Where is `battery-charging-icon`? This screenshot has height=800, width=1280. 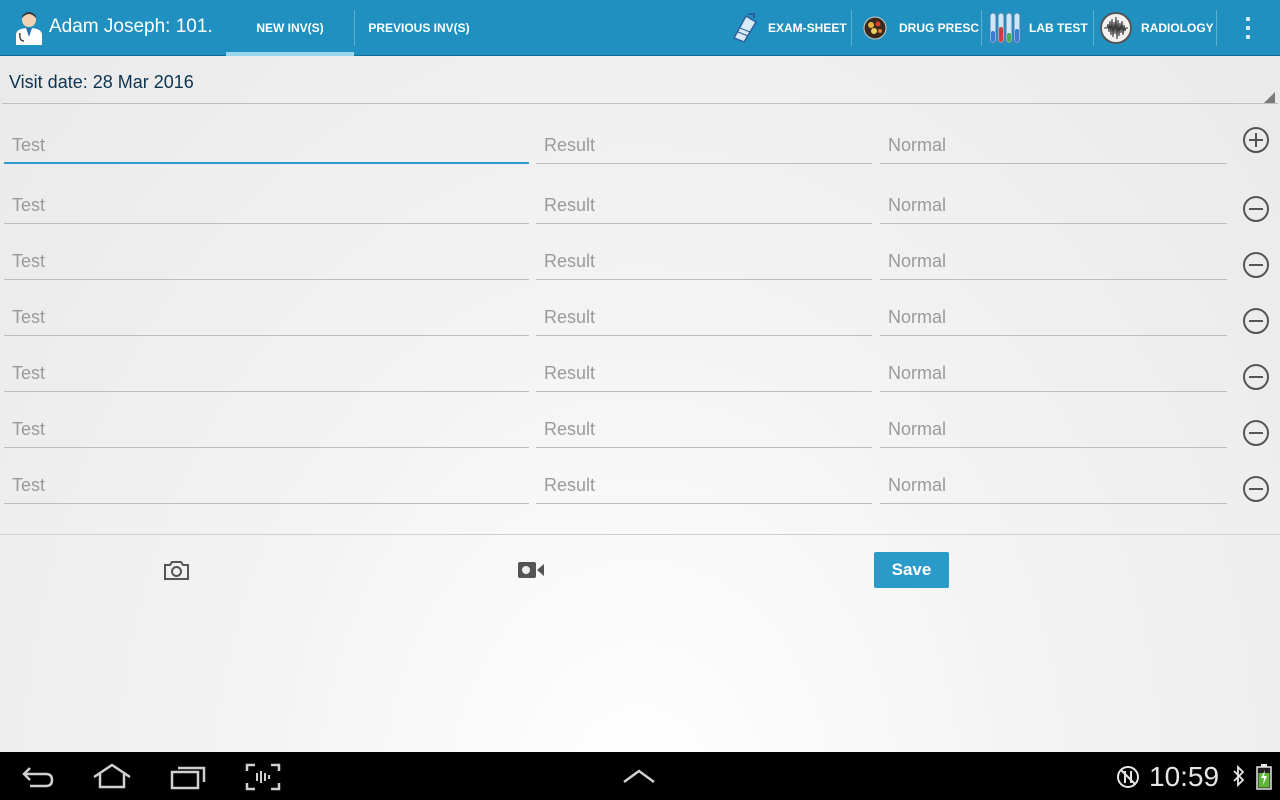
battery-charging-icon is located at coordinates (1264, 777).